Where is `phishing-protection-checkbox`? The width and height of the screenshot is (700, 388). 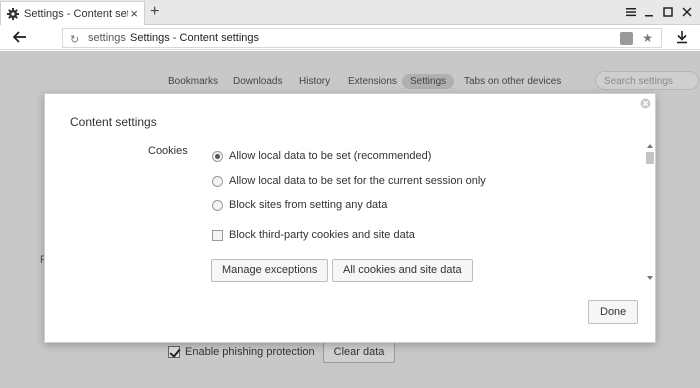 phishing-protection-checkbox is located at coordinates (174, 352).